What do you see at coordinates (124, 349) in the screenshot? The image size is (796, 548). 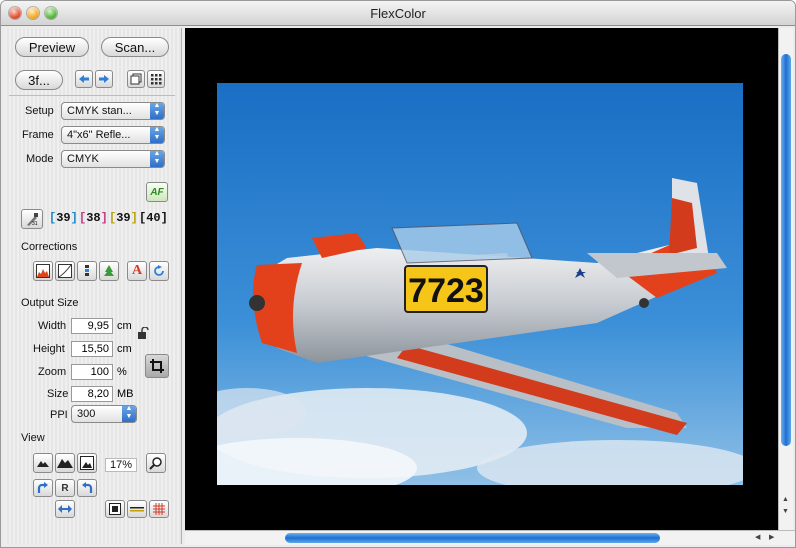 I see `height-unit: cm` at bounding box center [124, 349].